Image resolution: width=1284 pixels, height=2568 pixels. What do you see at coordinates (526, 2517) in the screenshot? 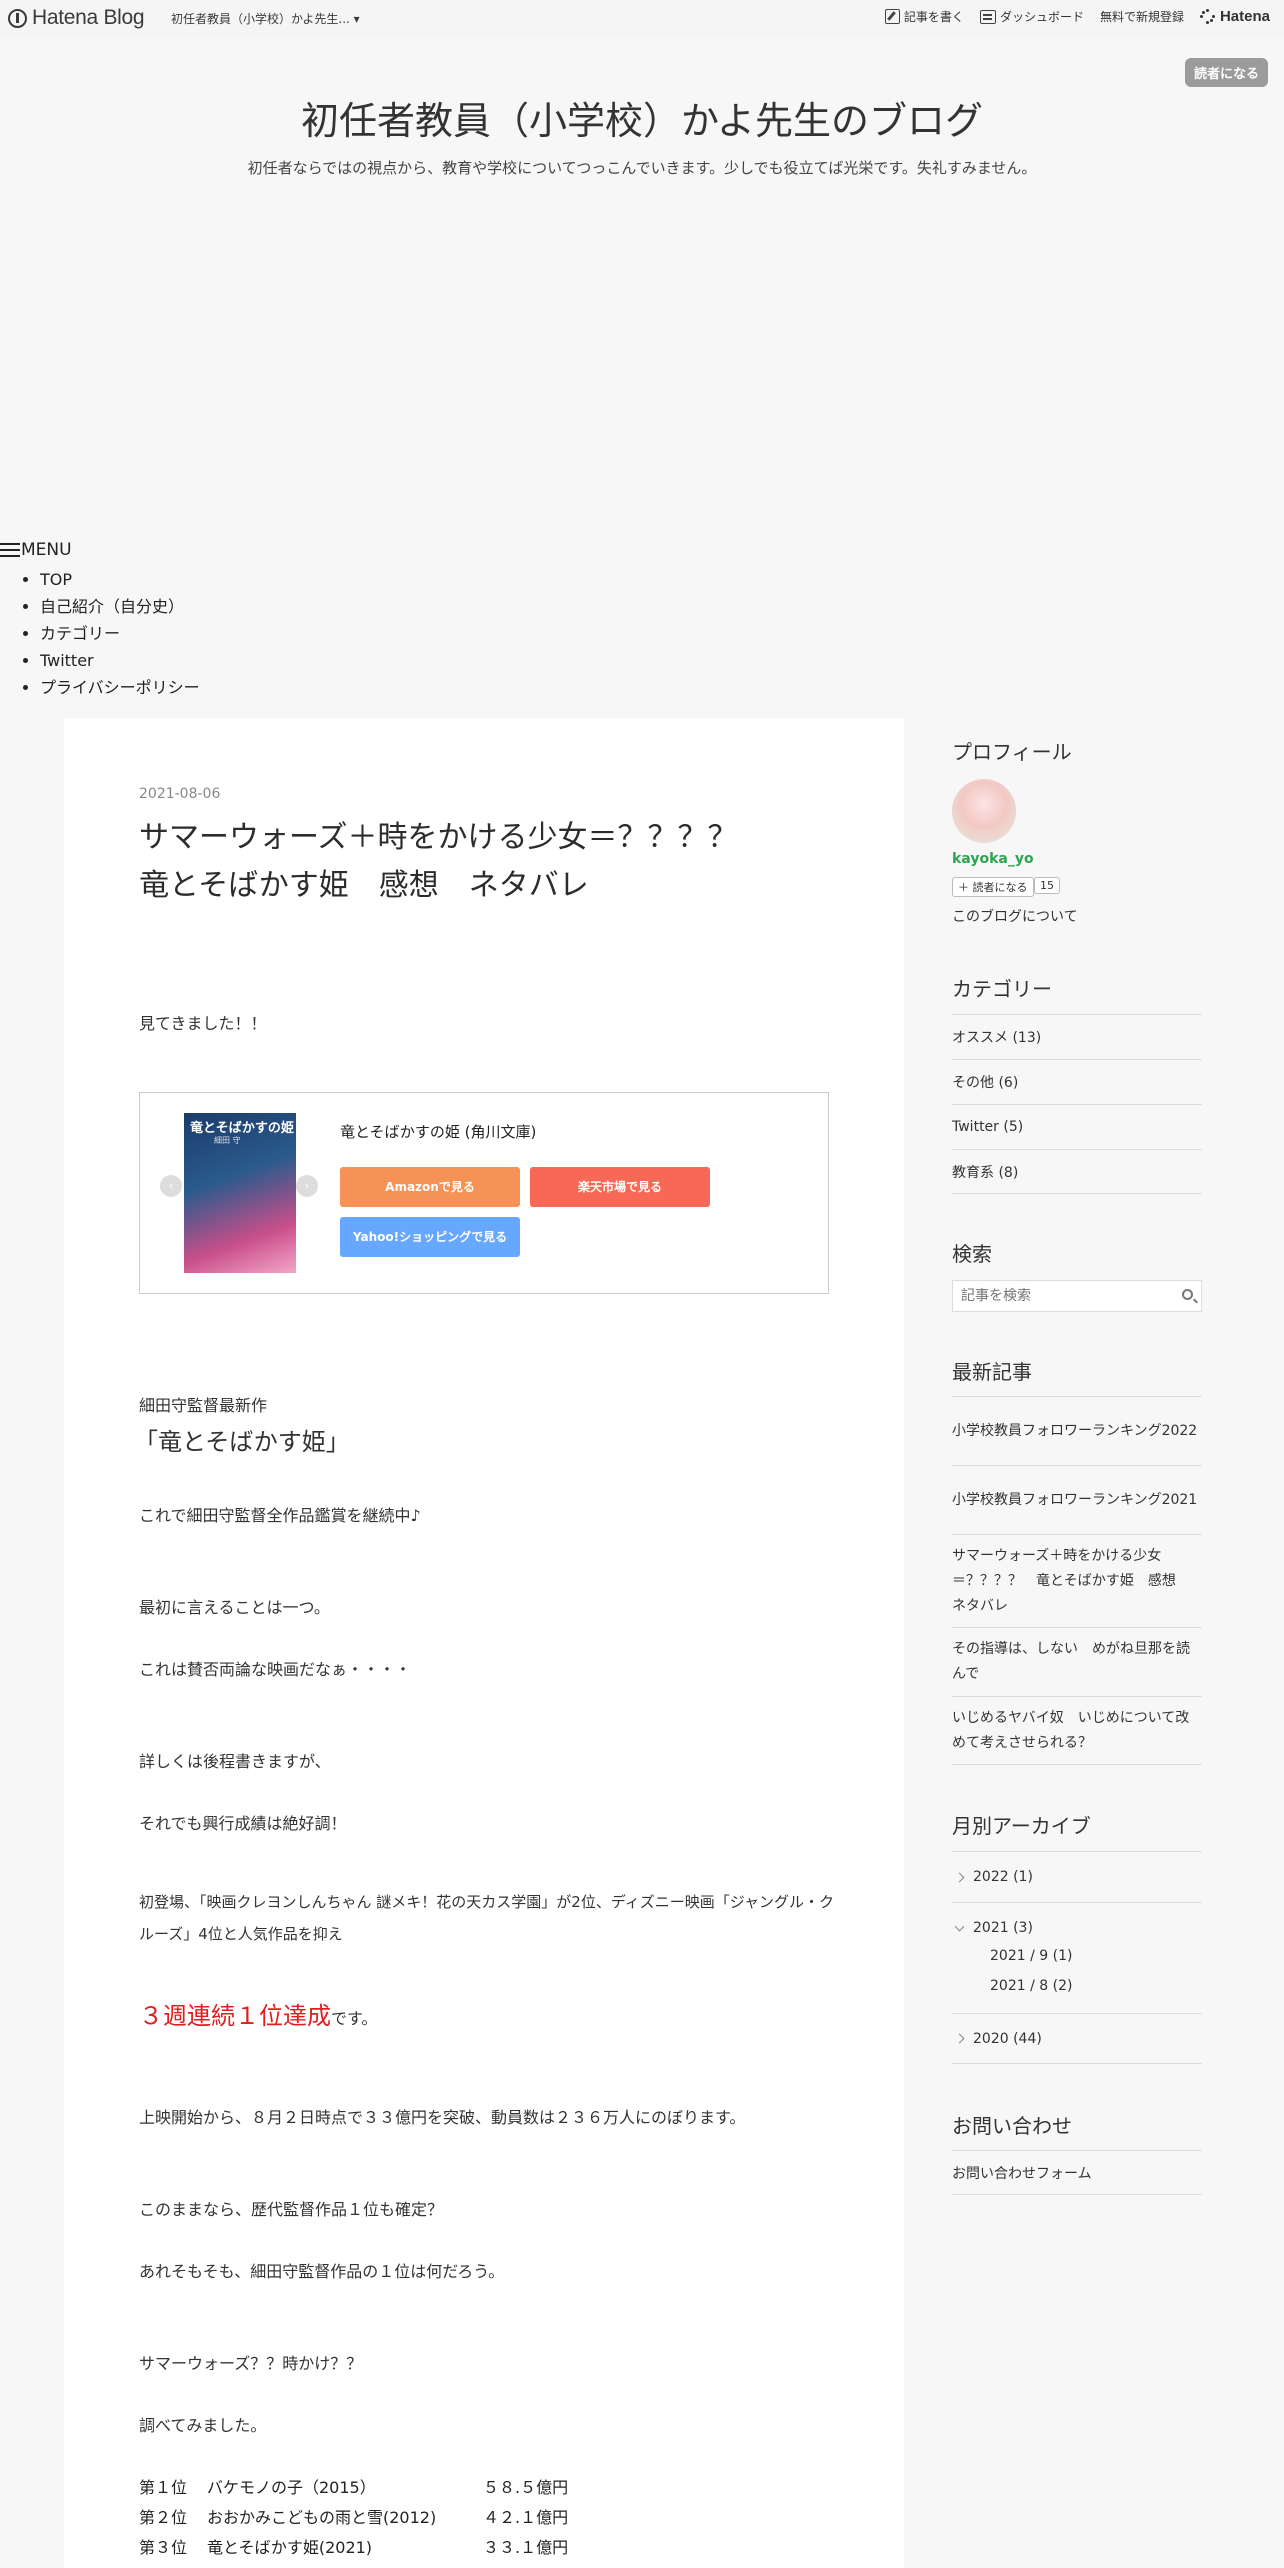
I see `rank-gross: ４２.１億円` at bounding box center [526, 2517].